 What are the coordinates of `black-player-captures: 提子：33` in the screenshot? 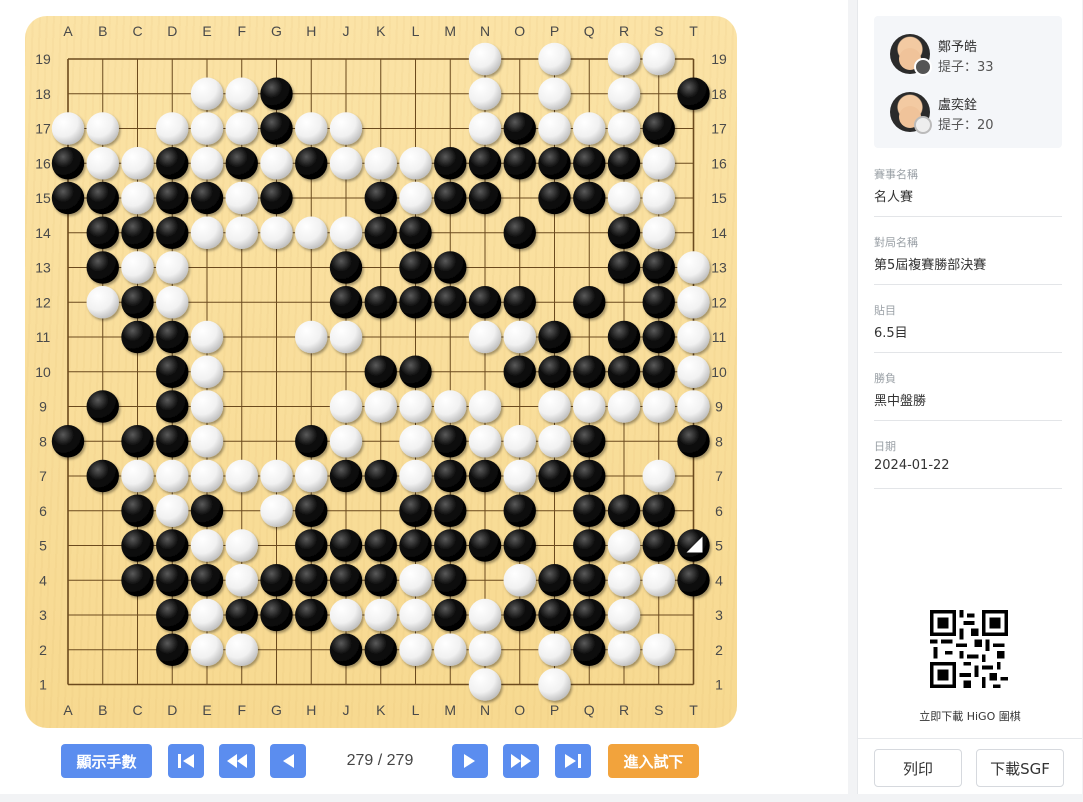 It's located at (966, 67).